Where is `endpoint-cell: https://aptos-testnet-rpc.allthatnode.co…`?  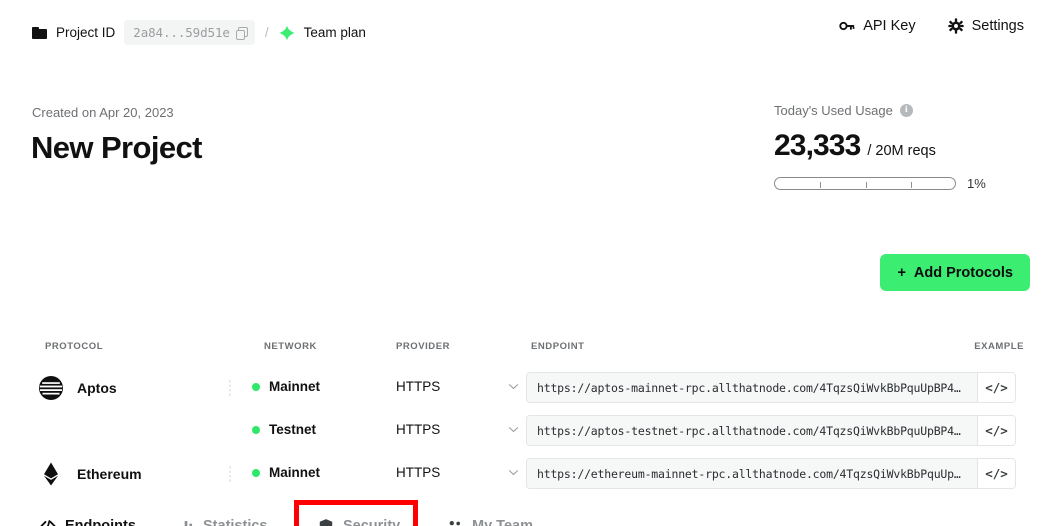
endpoint-cell: https://aptos-testnet-rpc.allthatnode.co… is located at coordinates (771, 430).